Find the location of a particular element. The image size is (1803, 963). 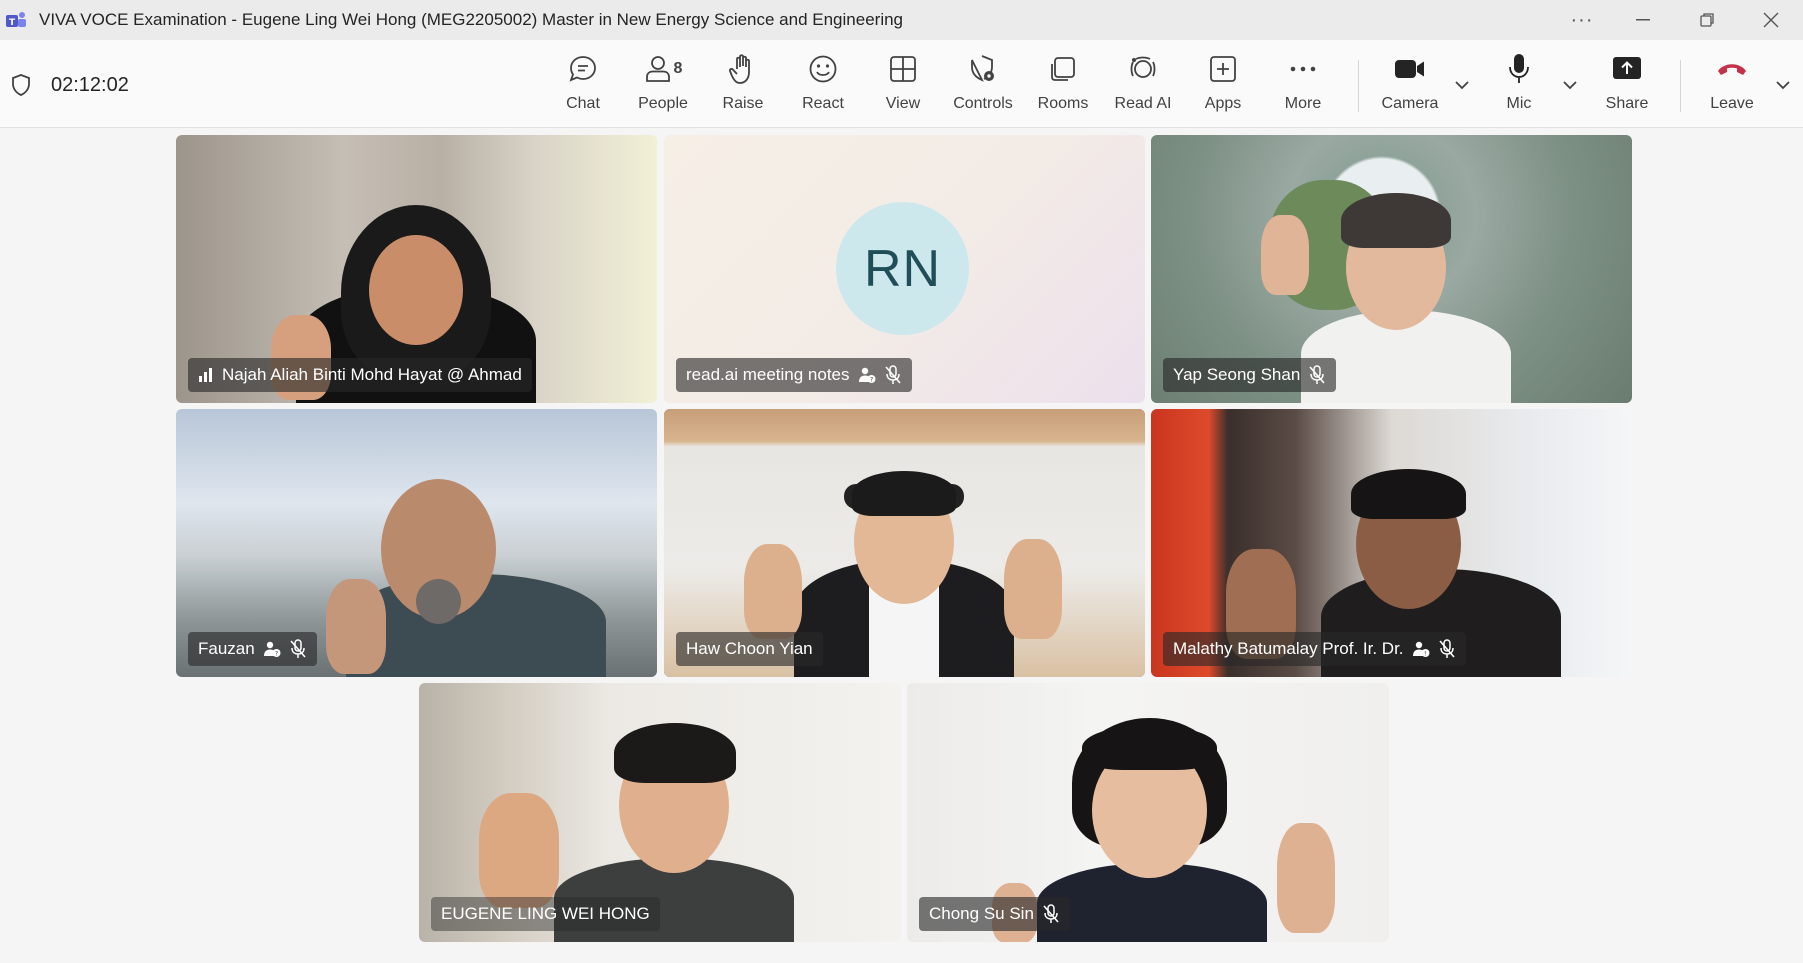

hand-icon is located at coordinates (739, 69).